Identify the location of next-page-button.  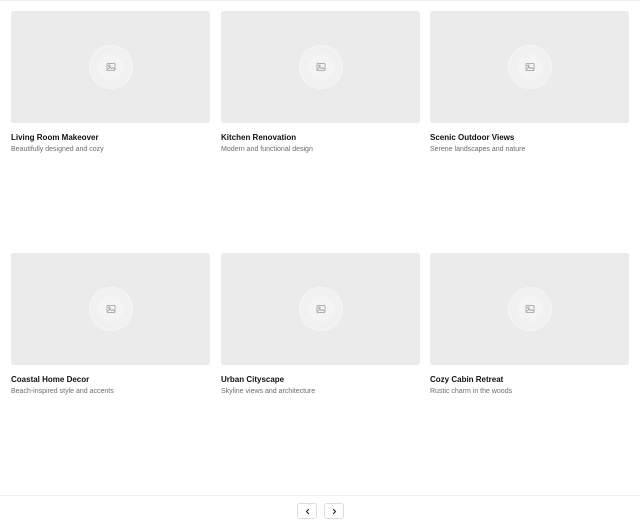
(334, 511).